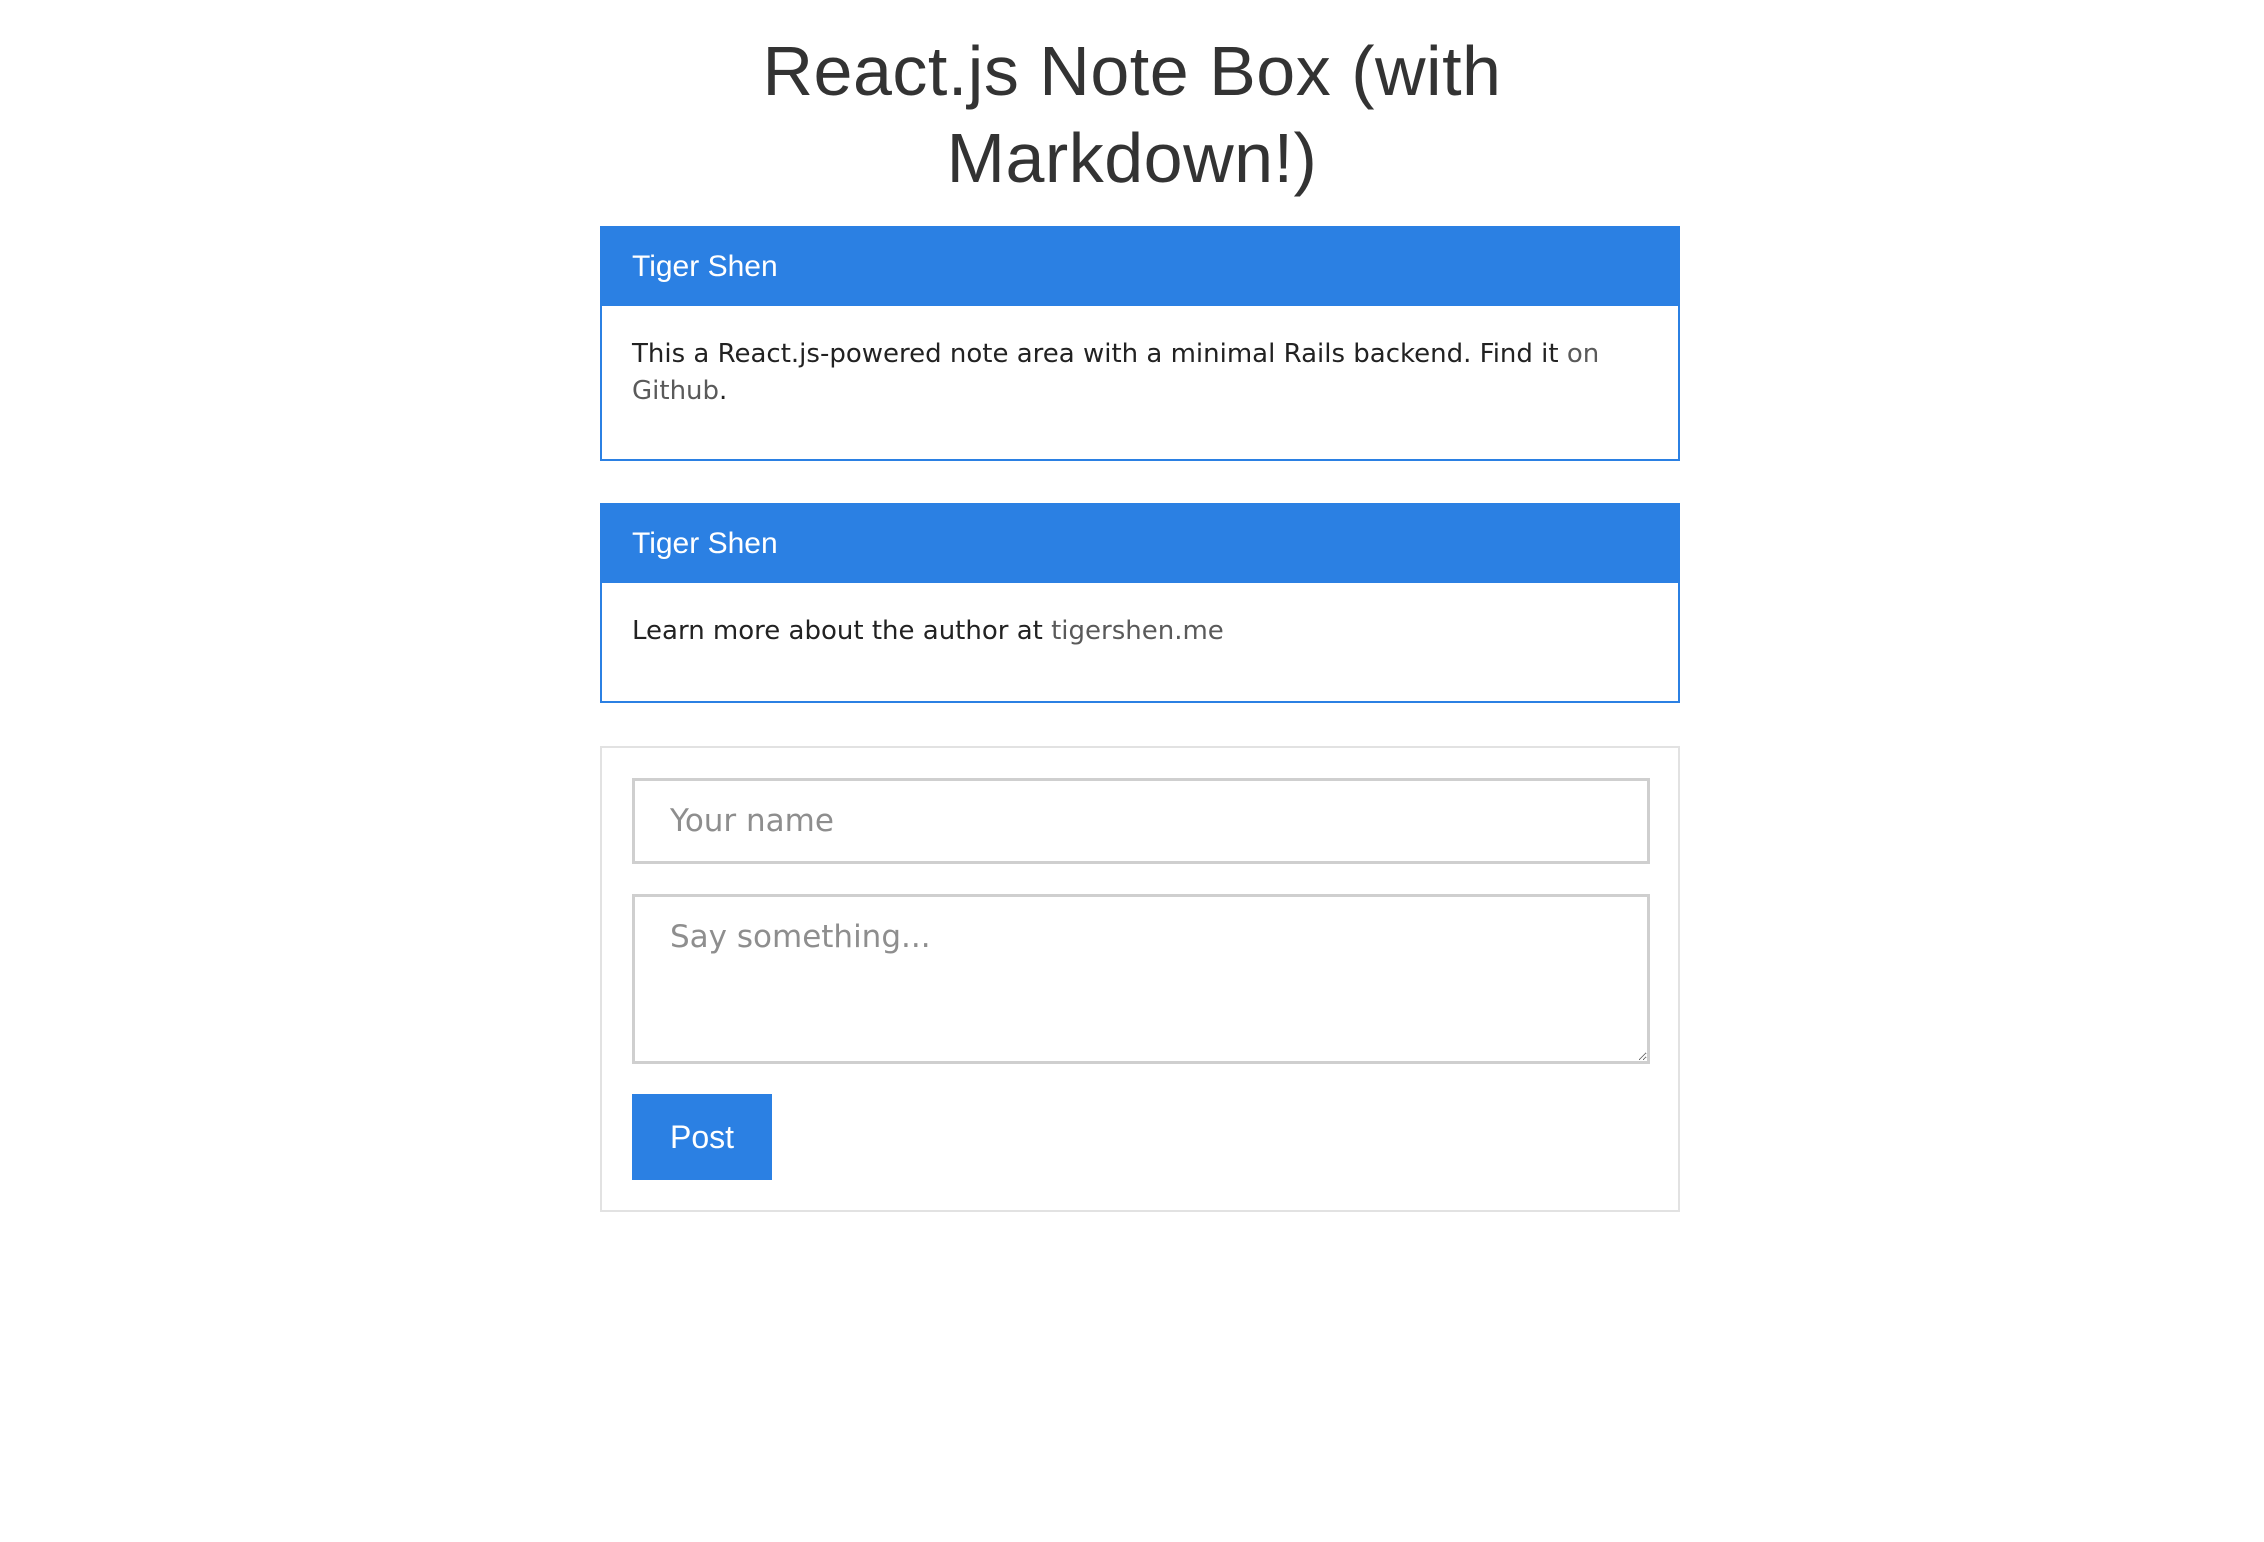 This screenshot has height=1542, width=2264. Describe the element at coordinates (1137, 631) in the screenshot. I see `author-site-link: tigershen.me` at that location.